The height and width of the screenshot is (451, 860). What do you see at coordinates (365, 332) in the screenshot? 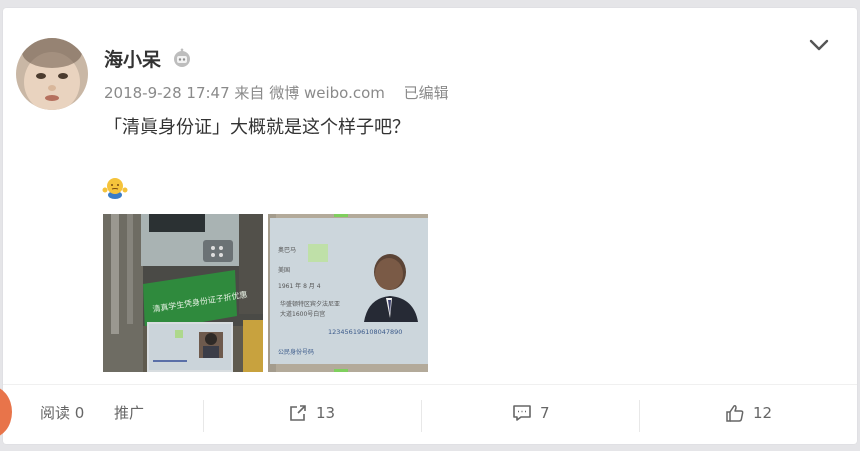
I see `card-idno: 123456196108047890` at bounding box center [365, 332].